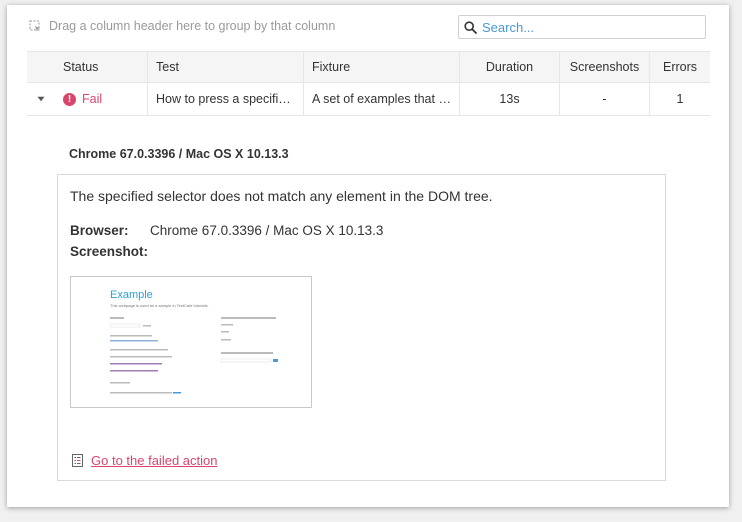 This screenshot has width=742, height=522. What do you see at coordinates (587, 27) in the screenshot?
I see `search-input` at bounding box center [587, 27].